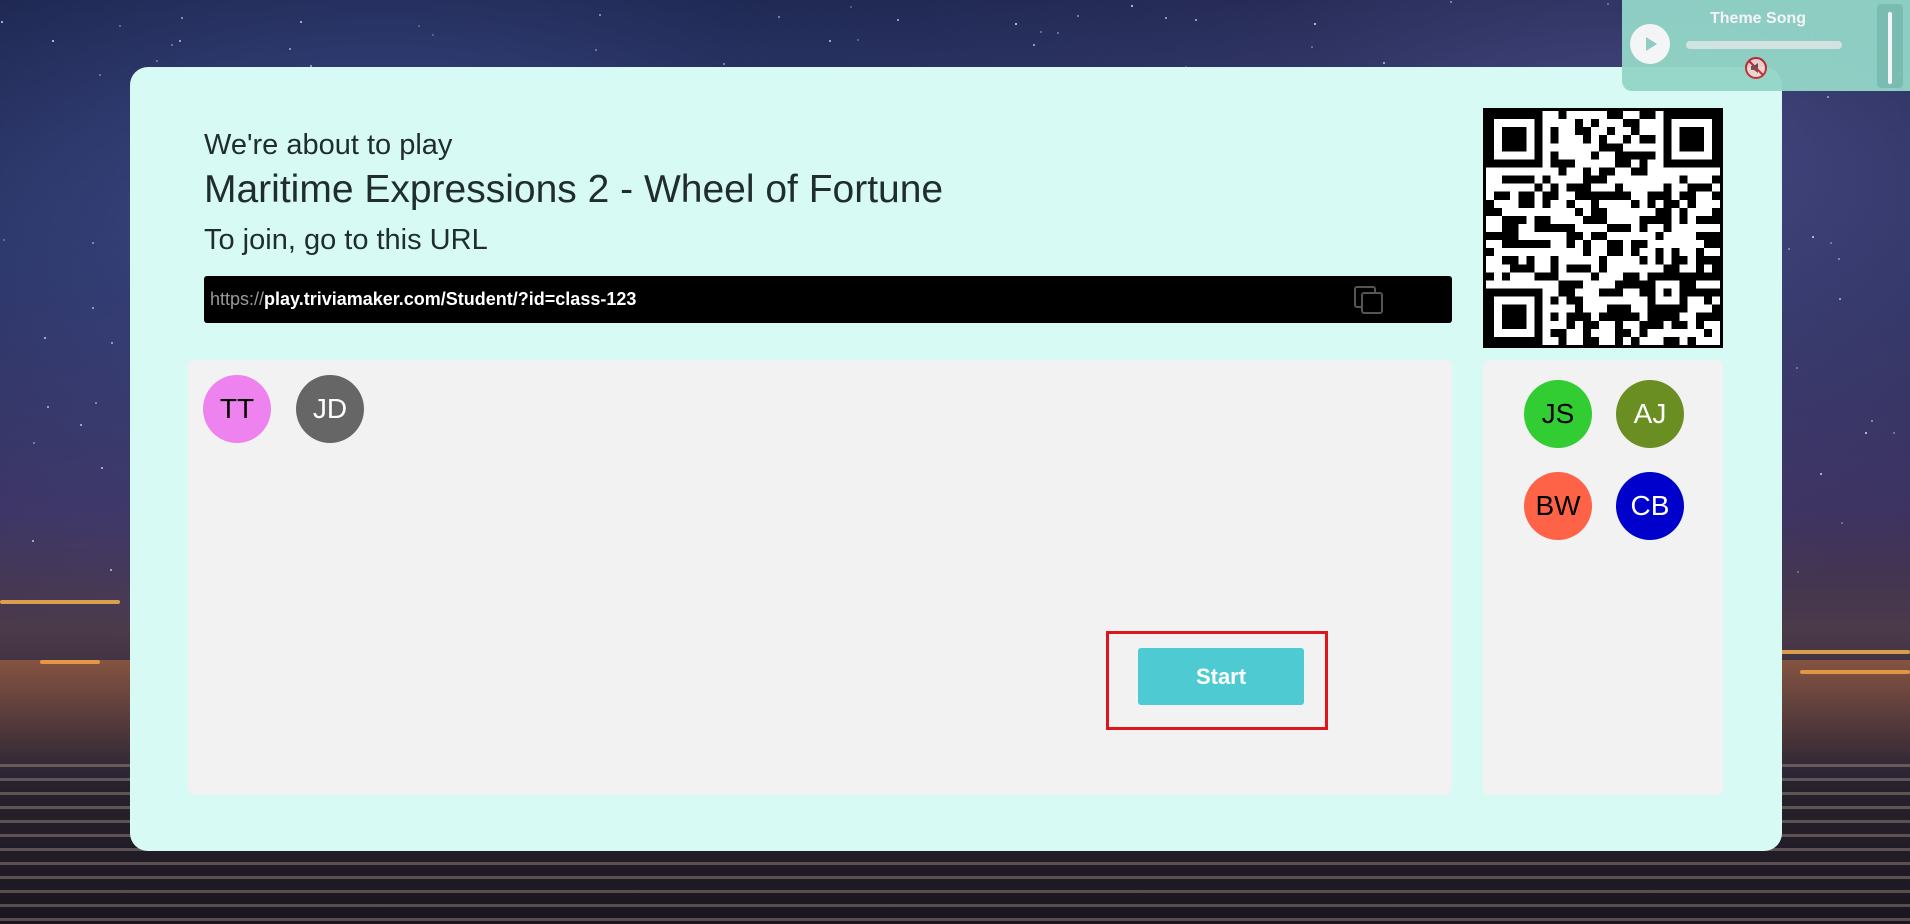  What do you see at coordinates (328, 145) in the screenshot?
I see `about-to-play-text: We're about to play` at bounding box center [328, 145].